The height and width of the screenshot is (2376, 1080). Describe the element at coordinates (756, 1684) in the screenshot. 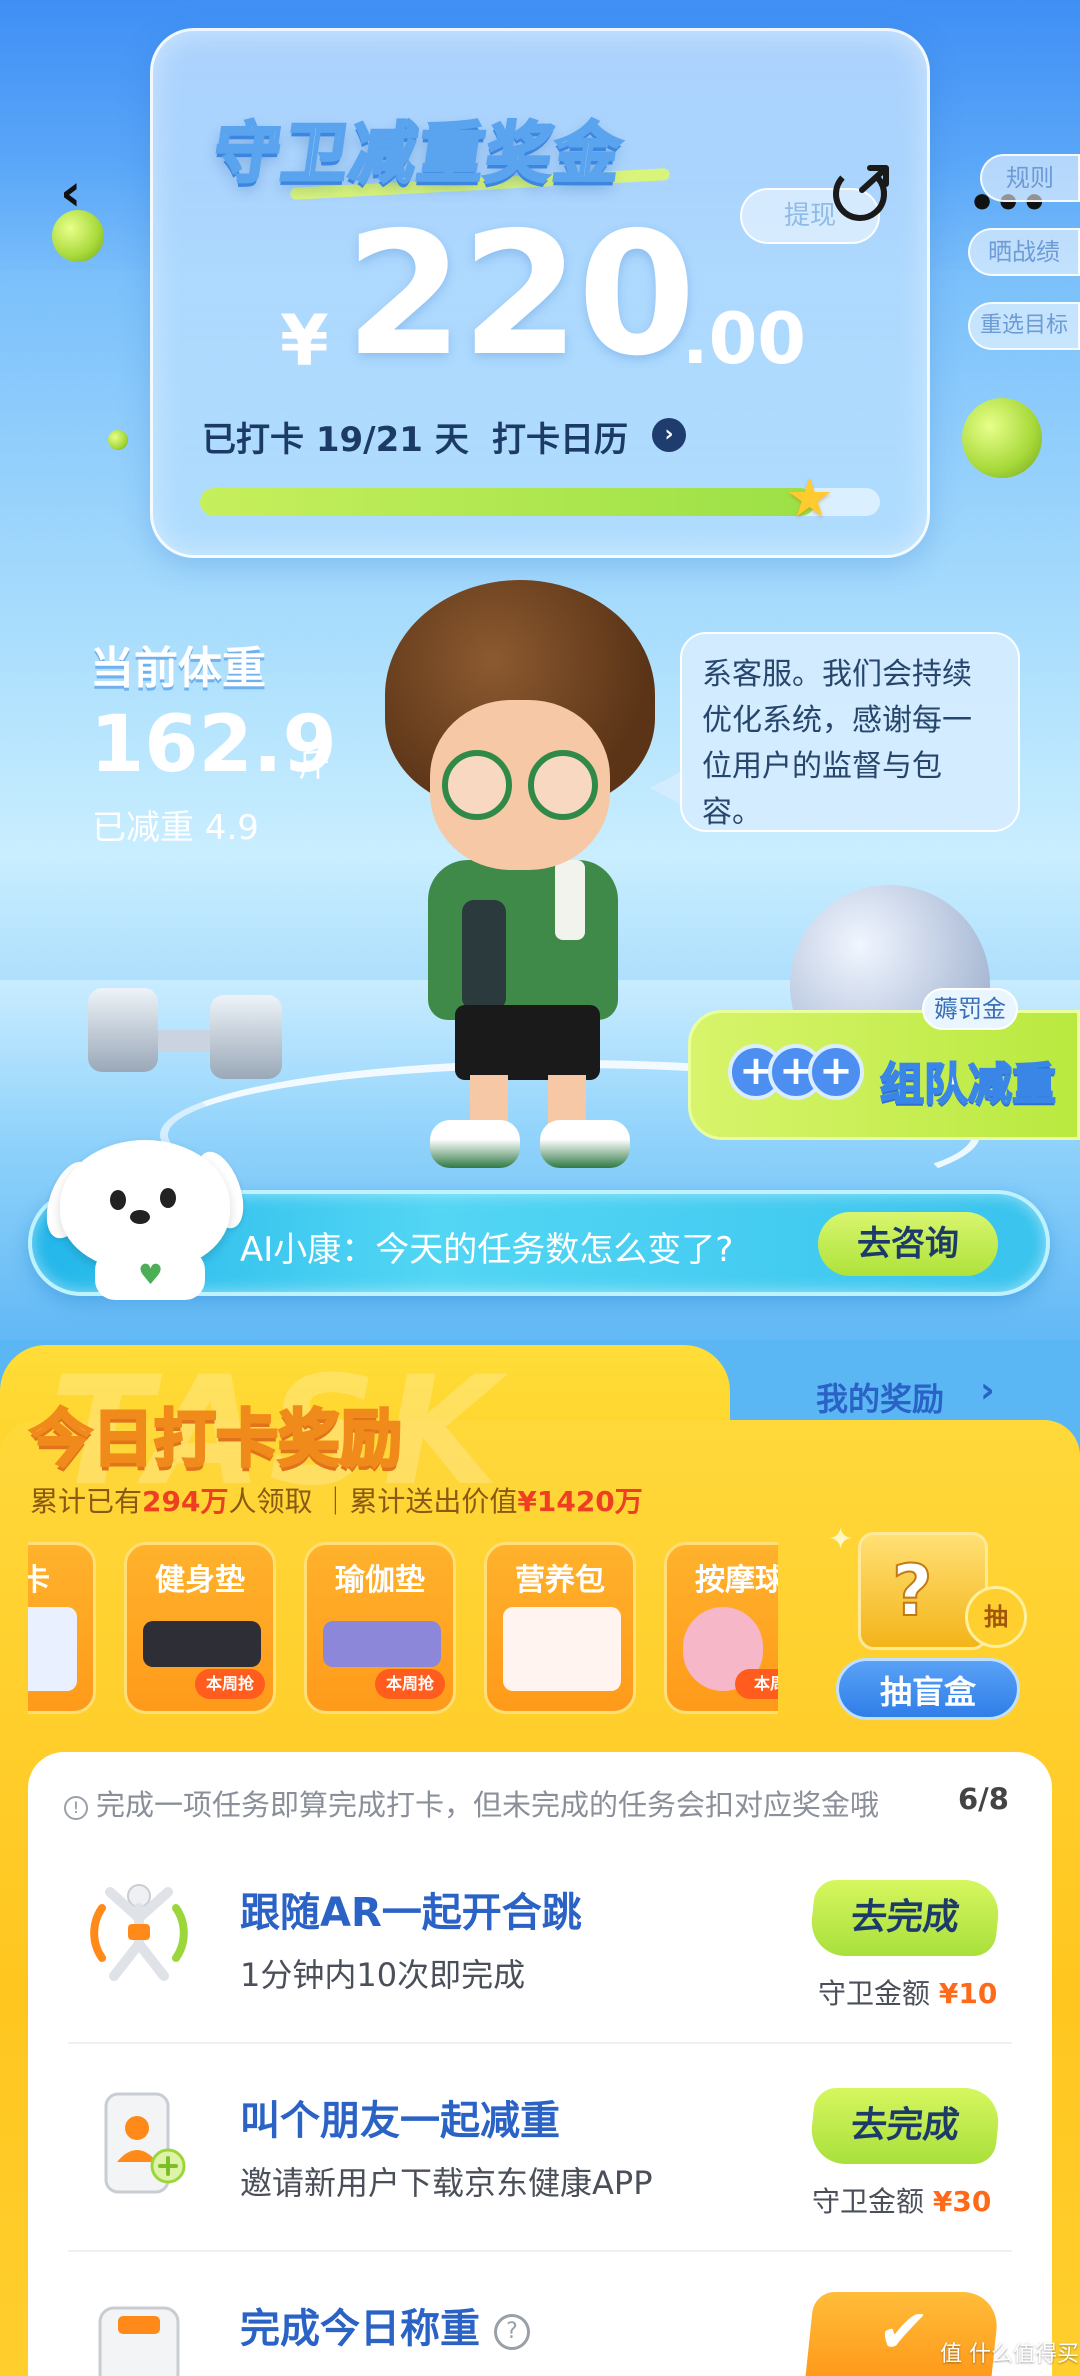

I see `reward-tag: 本周` at that location.